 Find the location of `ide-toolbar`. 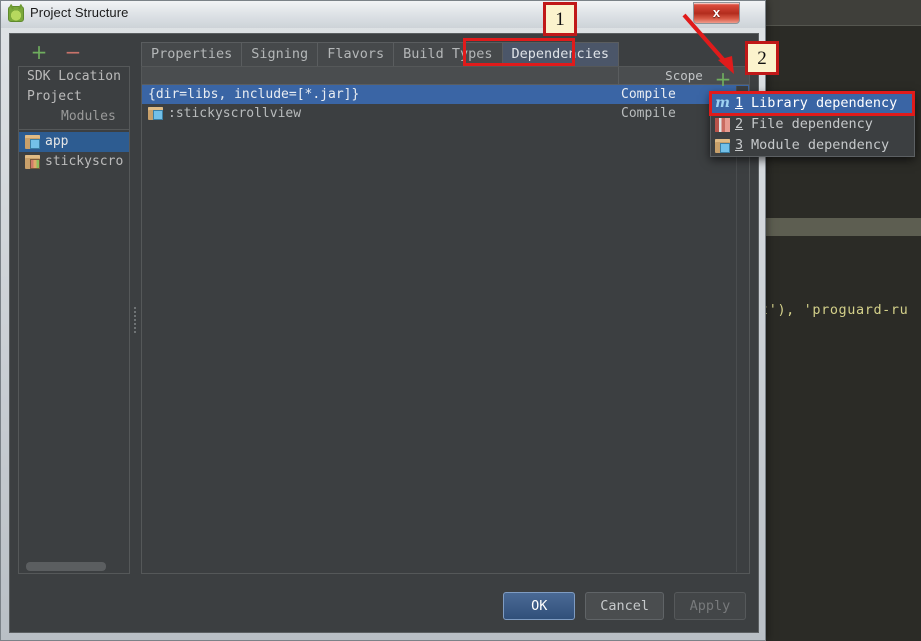

ide-toolbar is located at coordinates (841, 13).